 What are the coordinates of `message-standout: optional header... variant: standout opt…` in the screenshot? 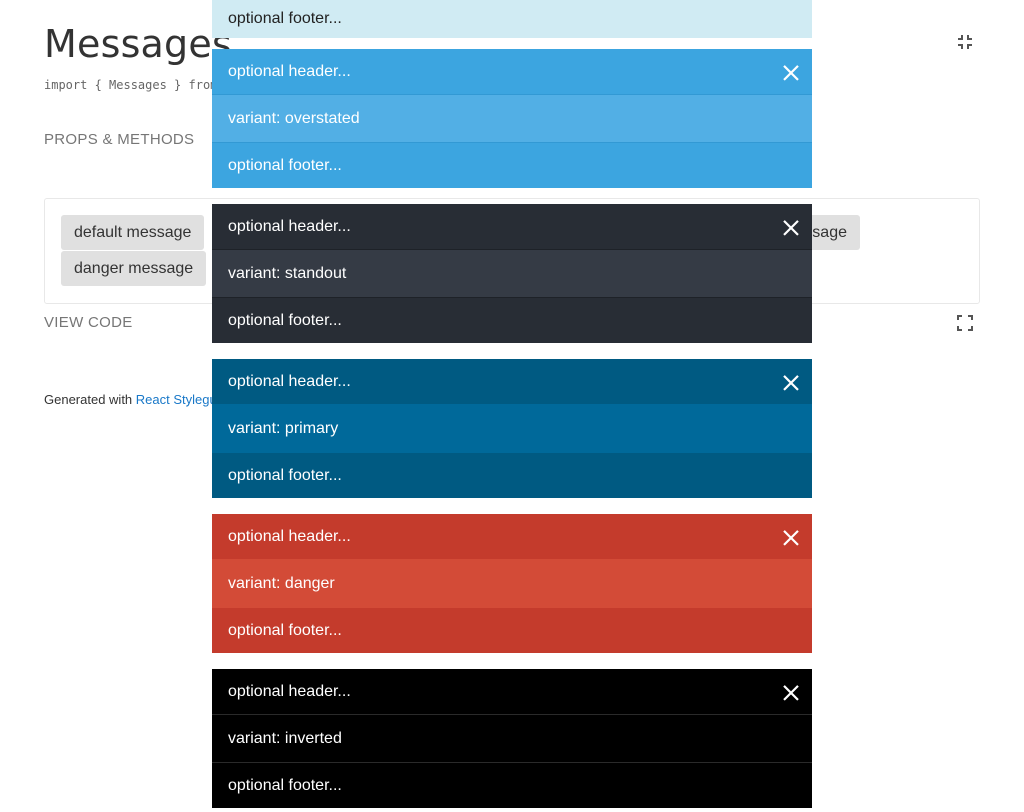 It's located at (512, 273).